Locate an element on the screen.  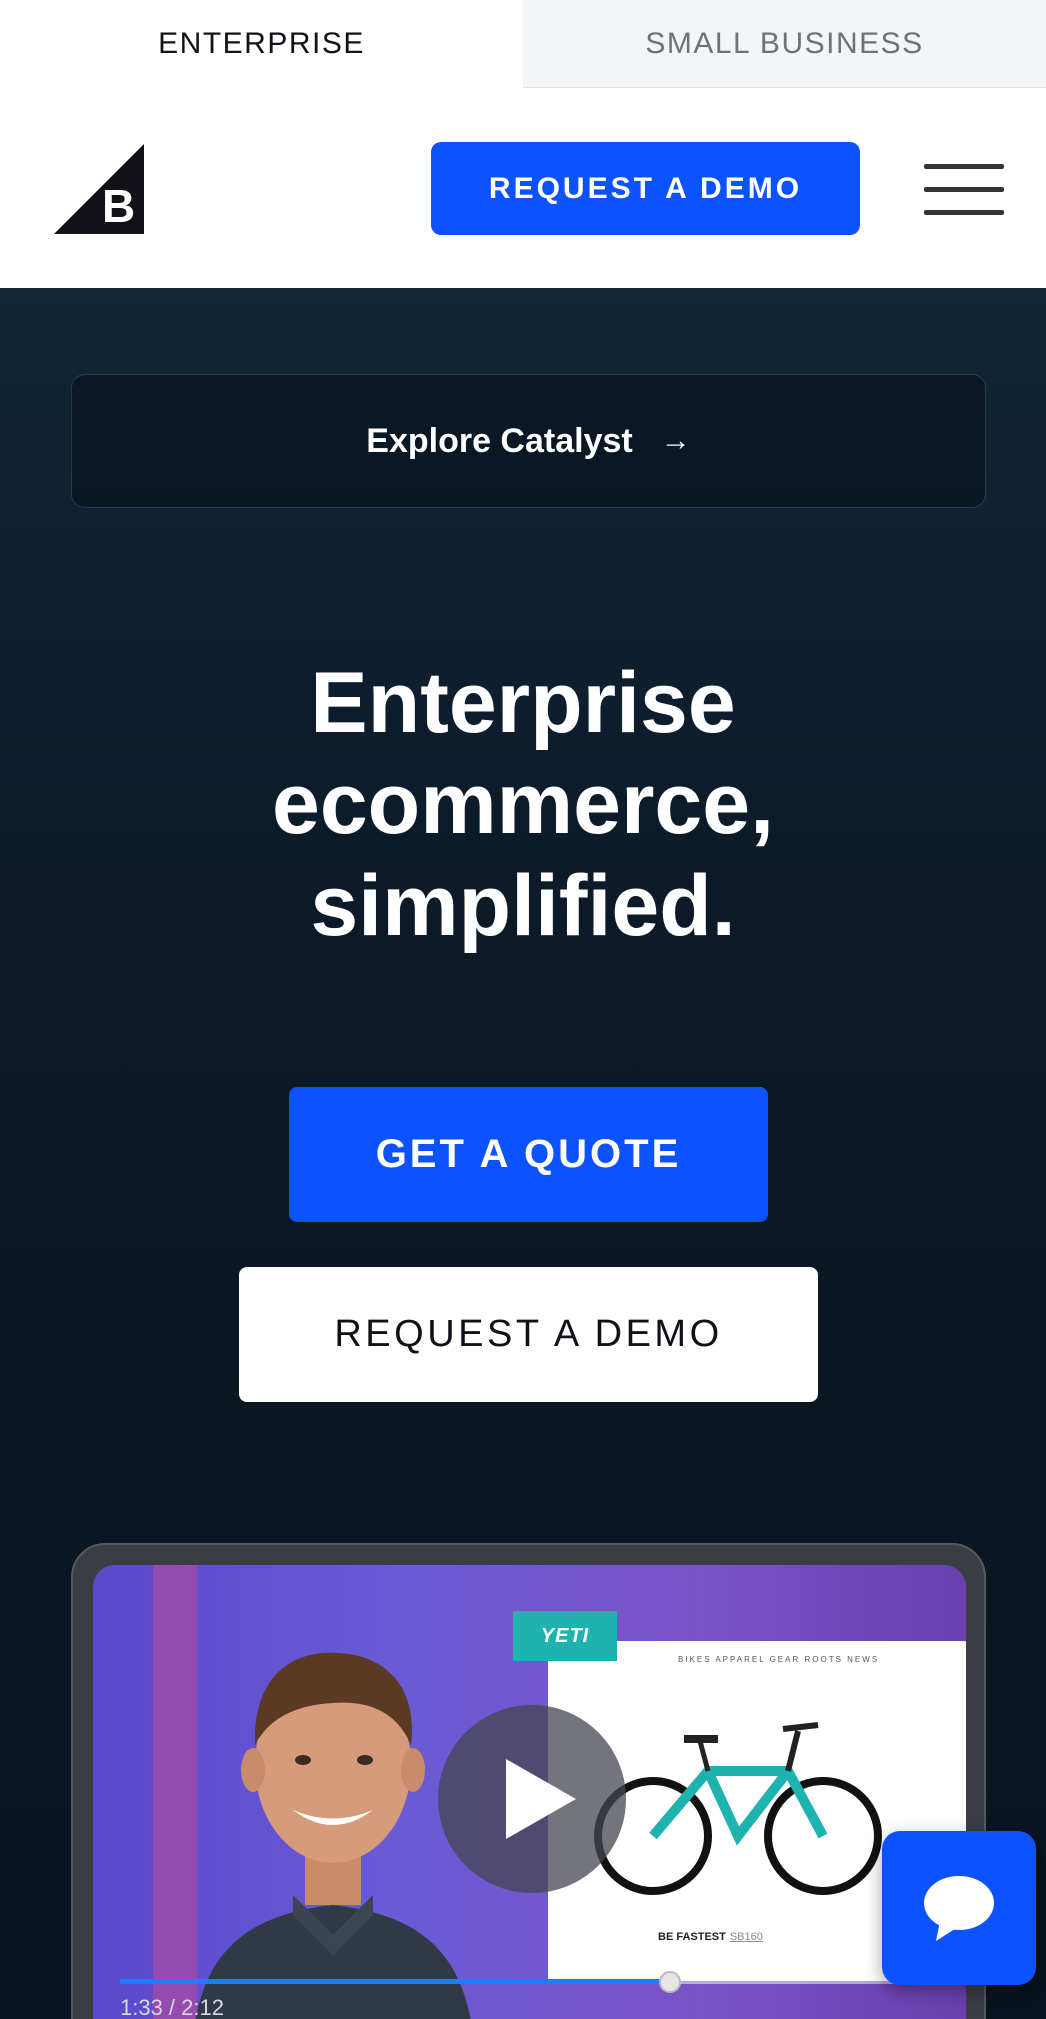
bigcommerce-logo-icon: B is located at coordinates (99, 189).